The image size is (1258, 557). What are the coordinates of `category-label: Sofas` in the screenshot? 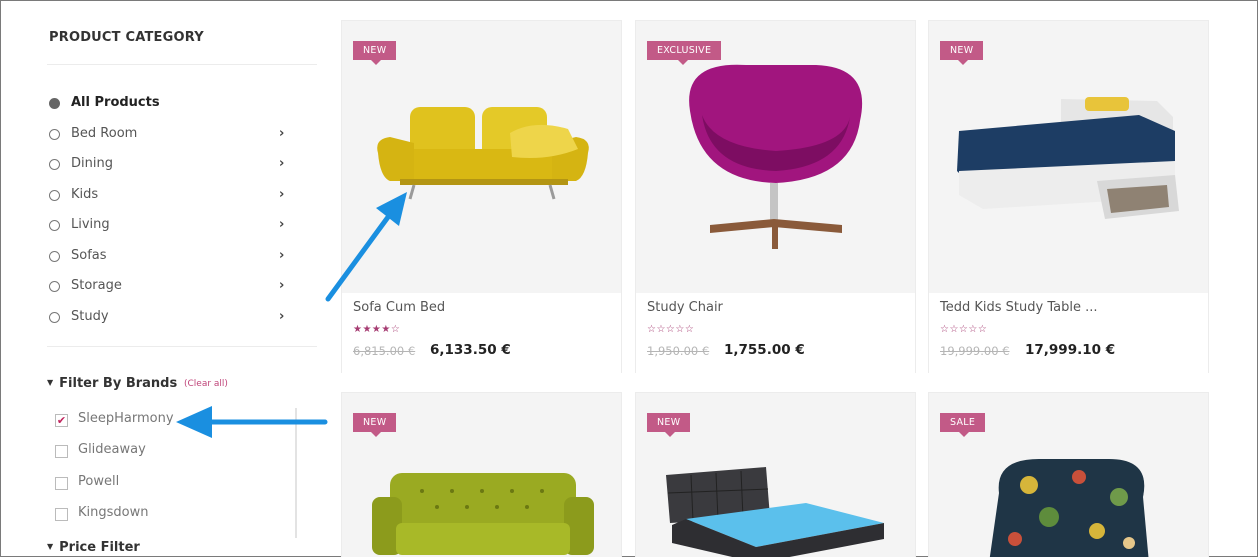 It's located at (89, 255).